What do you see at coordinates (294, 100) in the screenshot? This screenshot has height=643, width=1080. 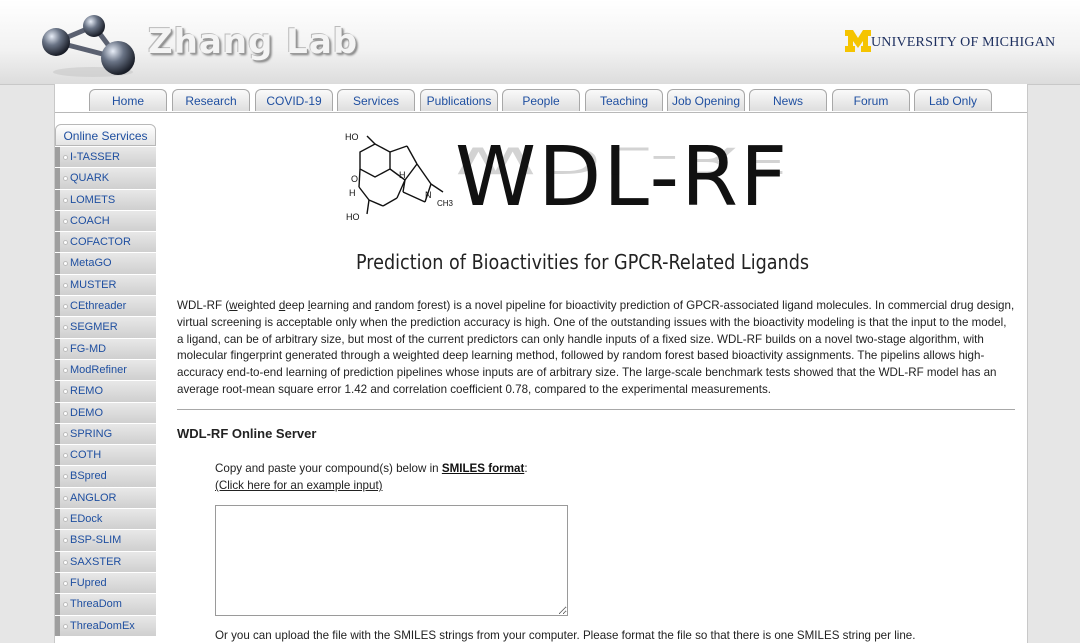 I see `tab-covid-19: COVID-19` at bounding box center [294, 100].